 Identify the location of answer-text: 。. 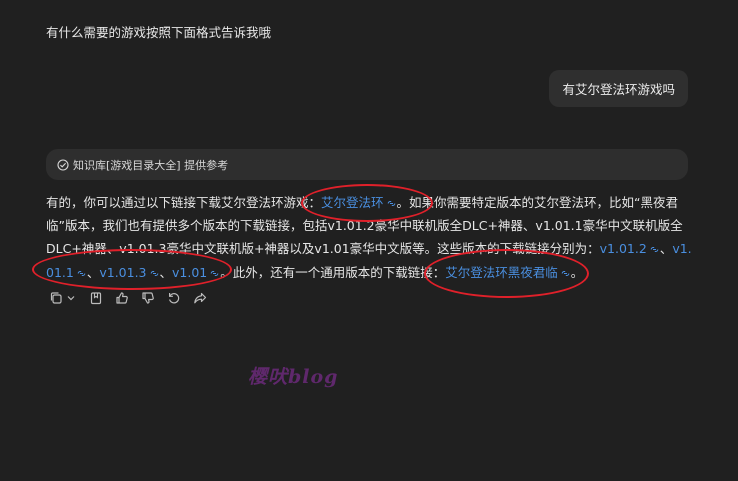
(577, 272).